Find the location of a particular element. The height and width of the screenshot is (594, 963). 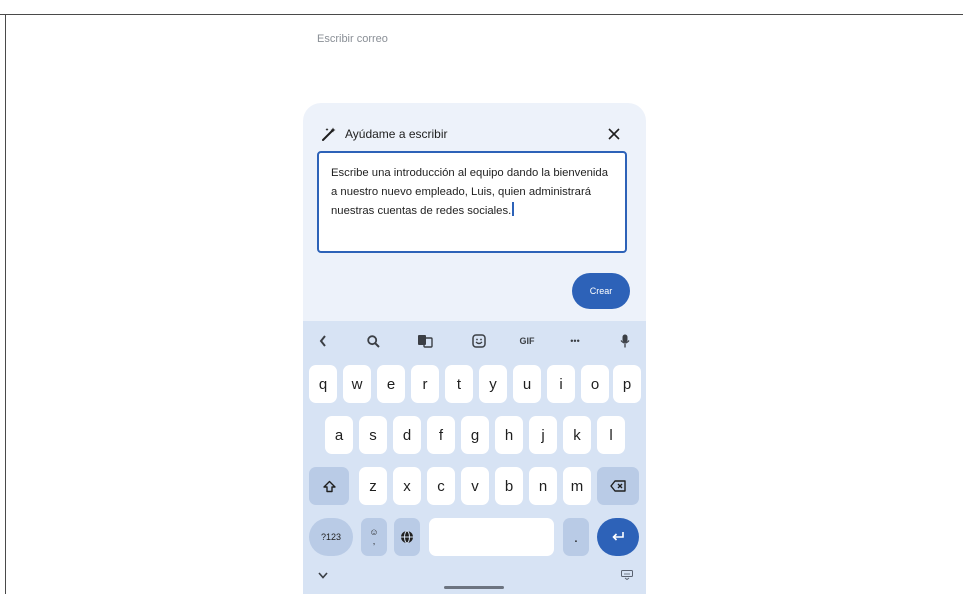

close-button is located at coordinates (614, 134).